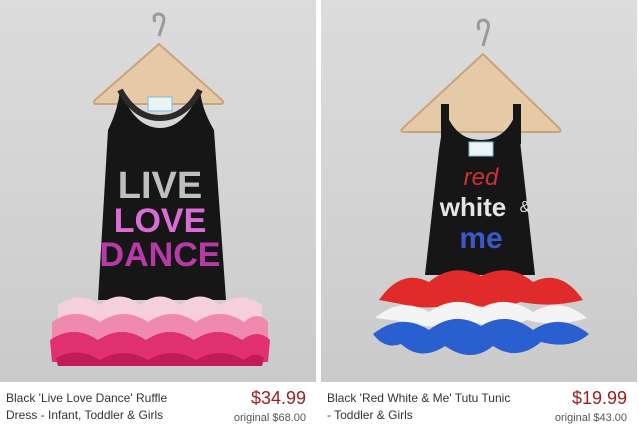 The height and width of the screenshot is (433, 639). I want to click on graphic-line-1: LIVE, so click(160, 186).